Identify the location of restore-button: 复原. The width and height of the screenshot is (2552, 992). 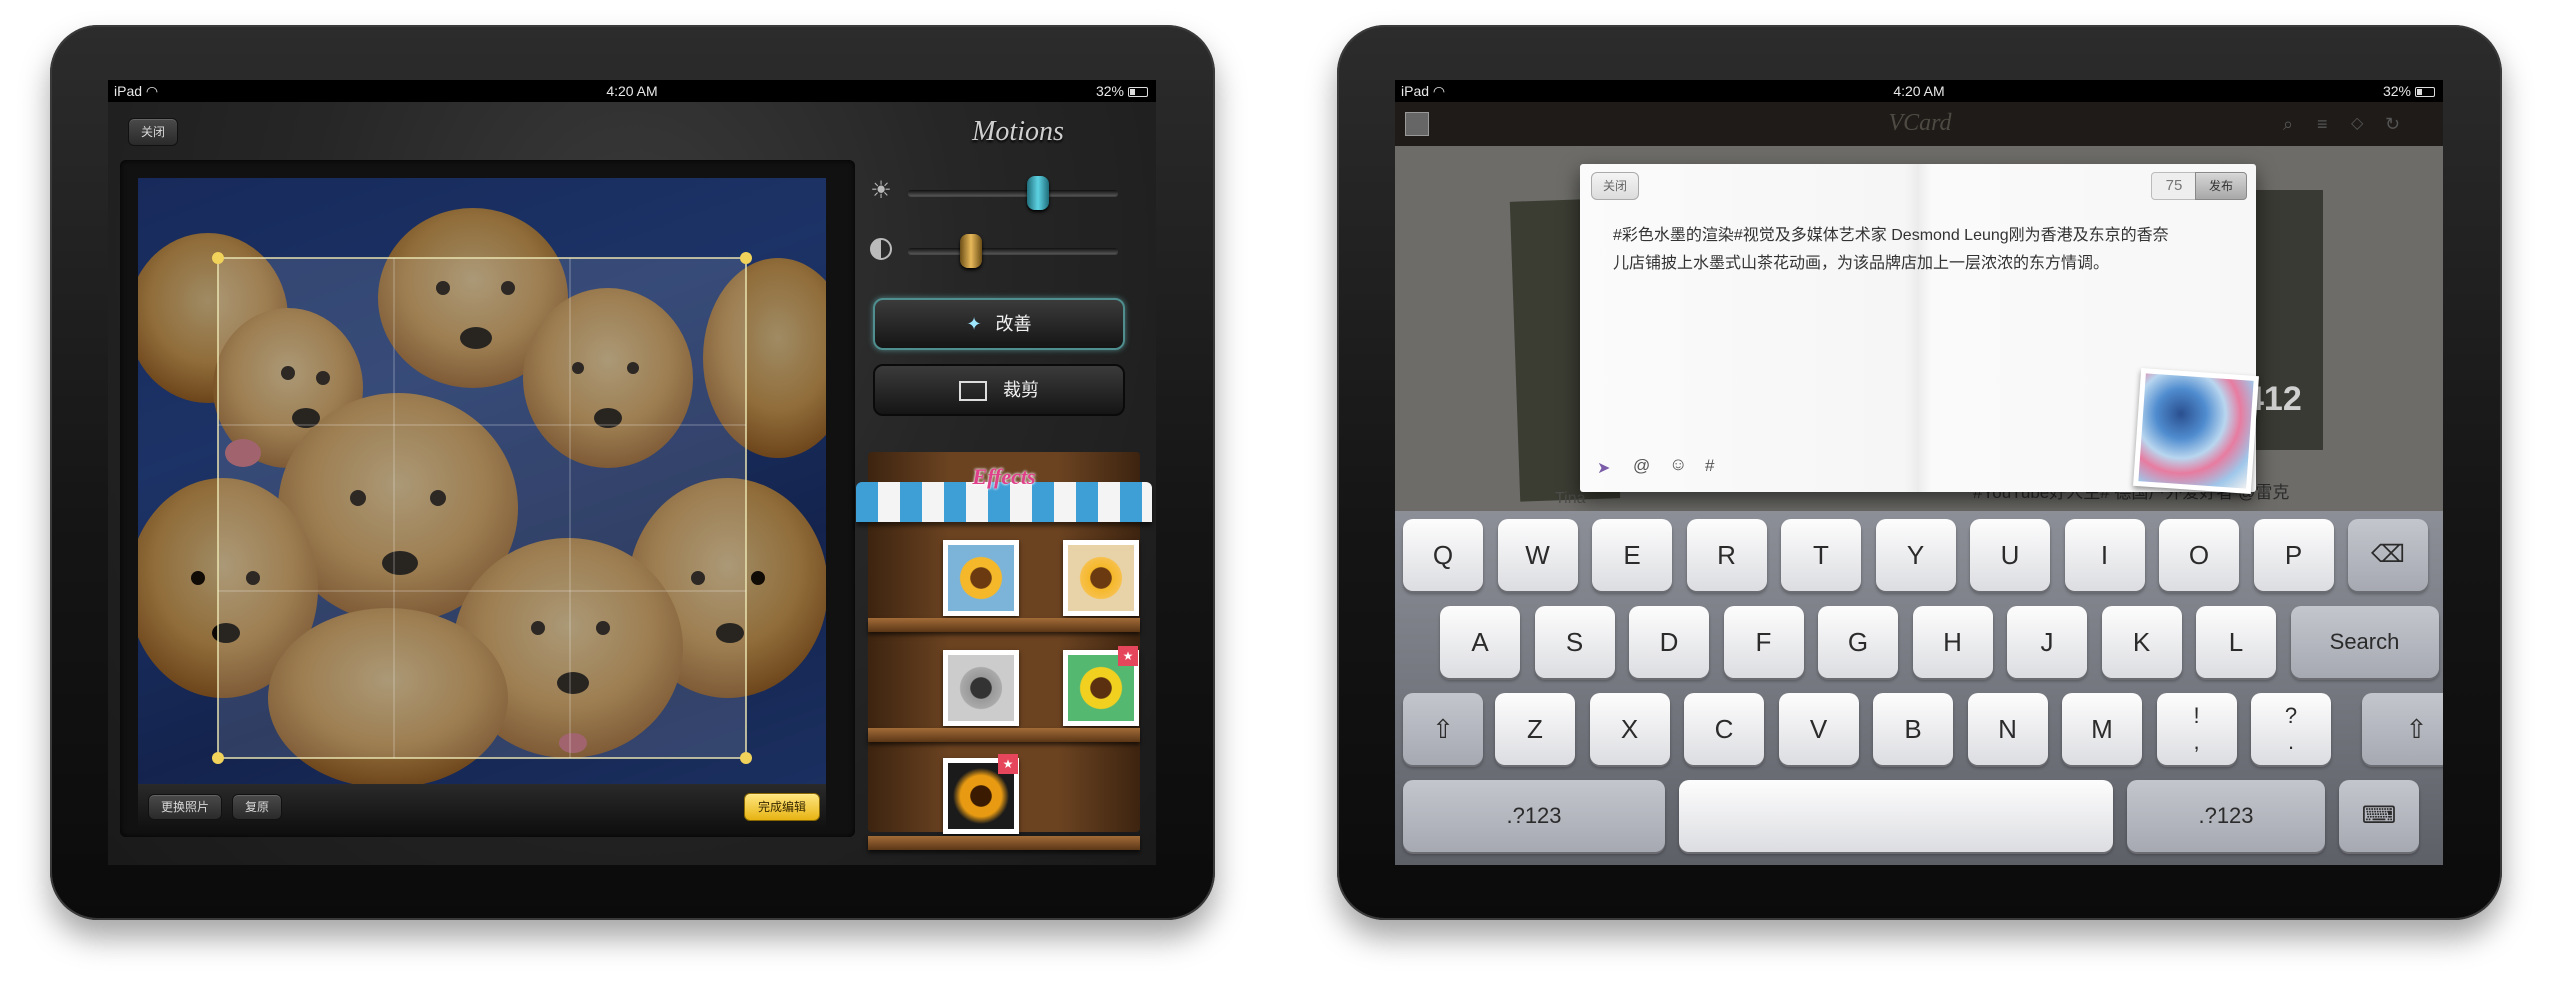
(257, 807).